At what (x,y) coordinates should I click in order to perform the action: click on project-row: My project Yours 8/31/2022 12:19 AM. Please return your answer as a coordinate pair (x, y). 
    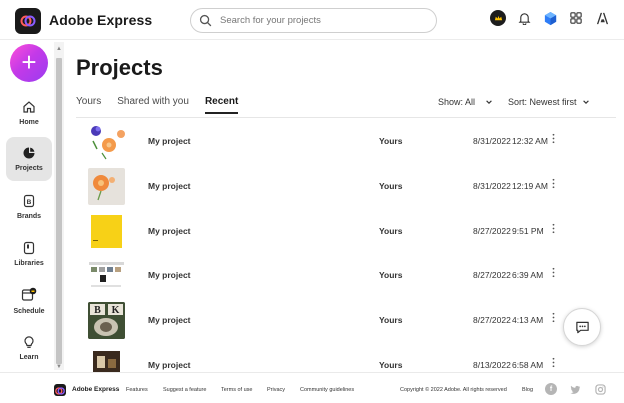
    Looking at the image, I should click on (346, 185).